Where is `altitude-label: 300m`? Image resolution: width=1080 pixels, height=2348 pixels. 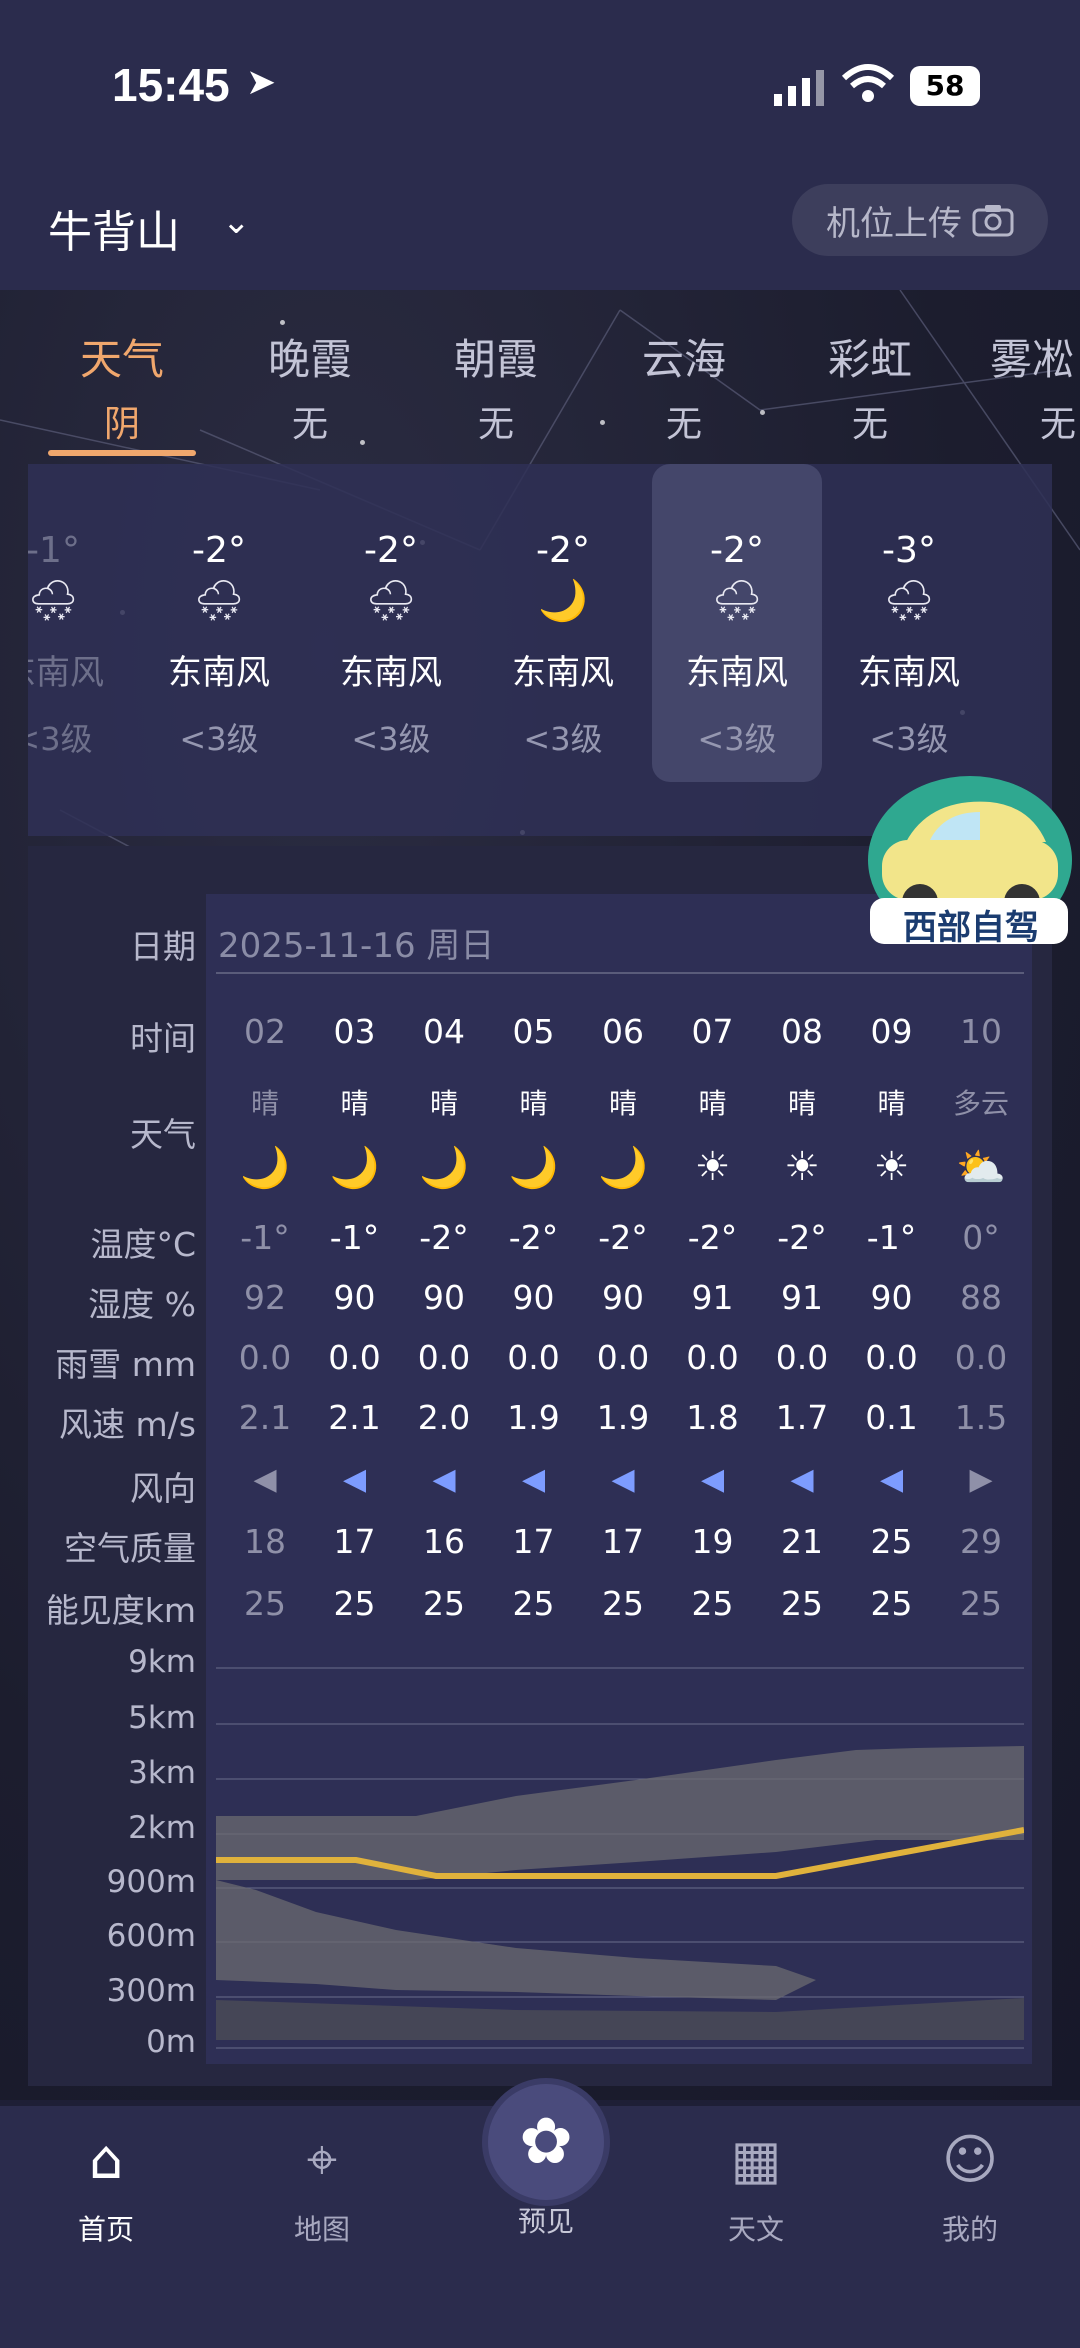
altitude-label: 300m is located at coordinates (151, 1991).